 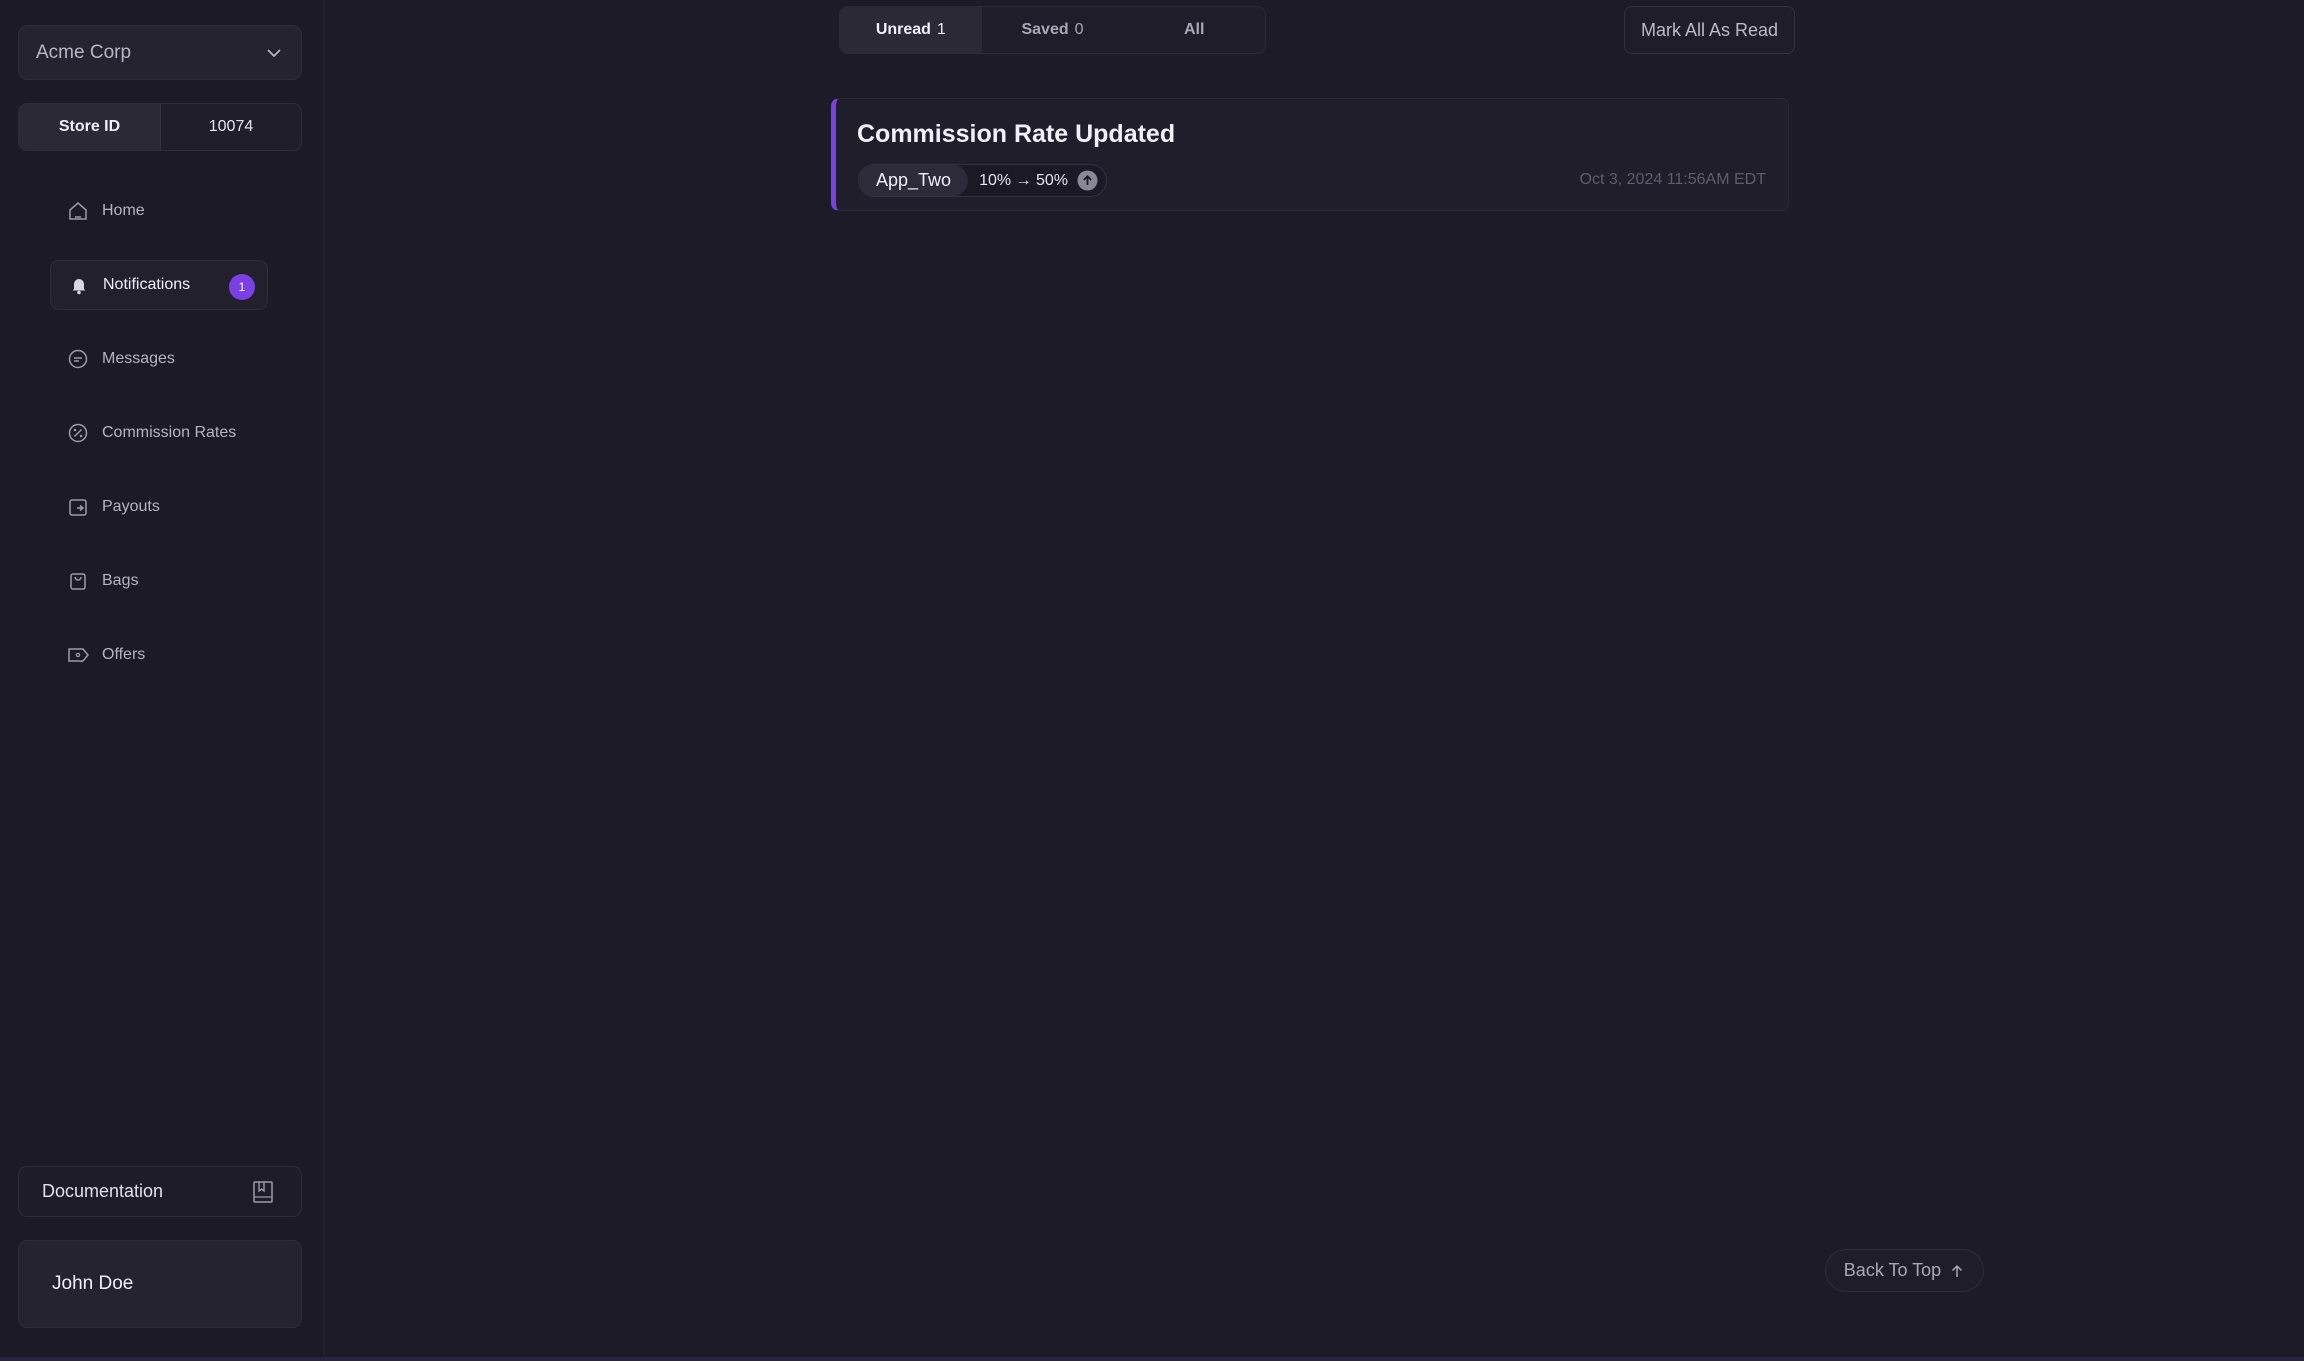 I want to click on tab-label: All, so click(x=1194, y=29).